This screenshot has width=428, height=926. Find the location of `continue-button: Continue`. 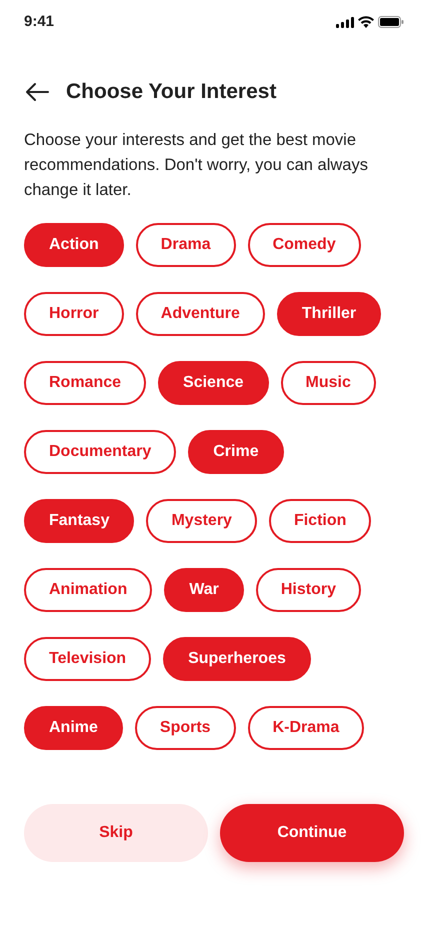

continue-button: Continue is located at coordinates (312, 833).